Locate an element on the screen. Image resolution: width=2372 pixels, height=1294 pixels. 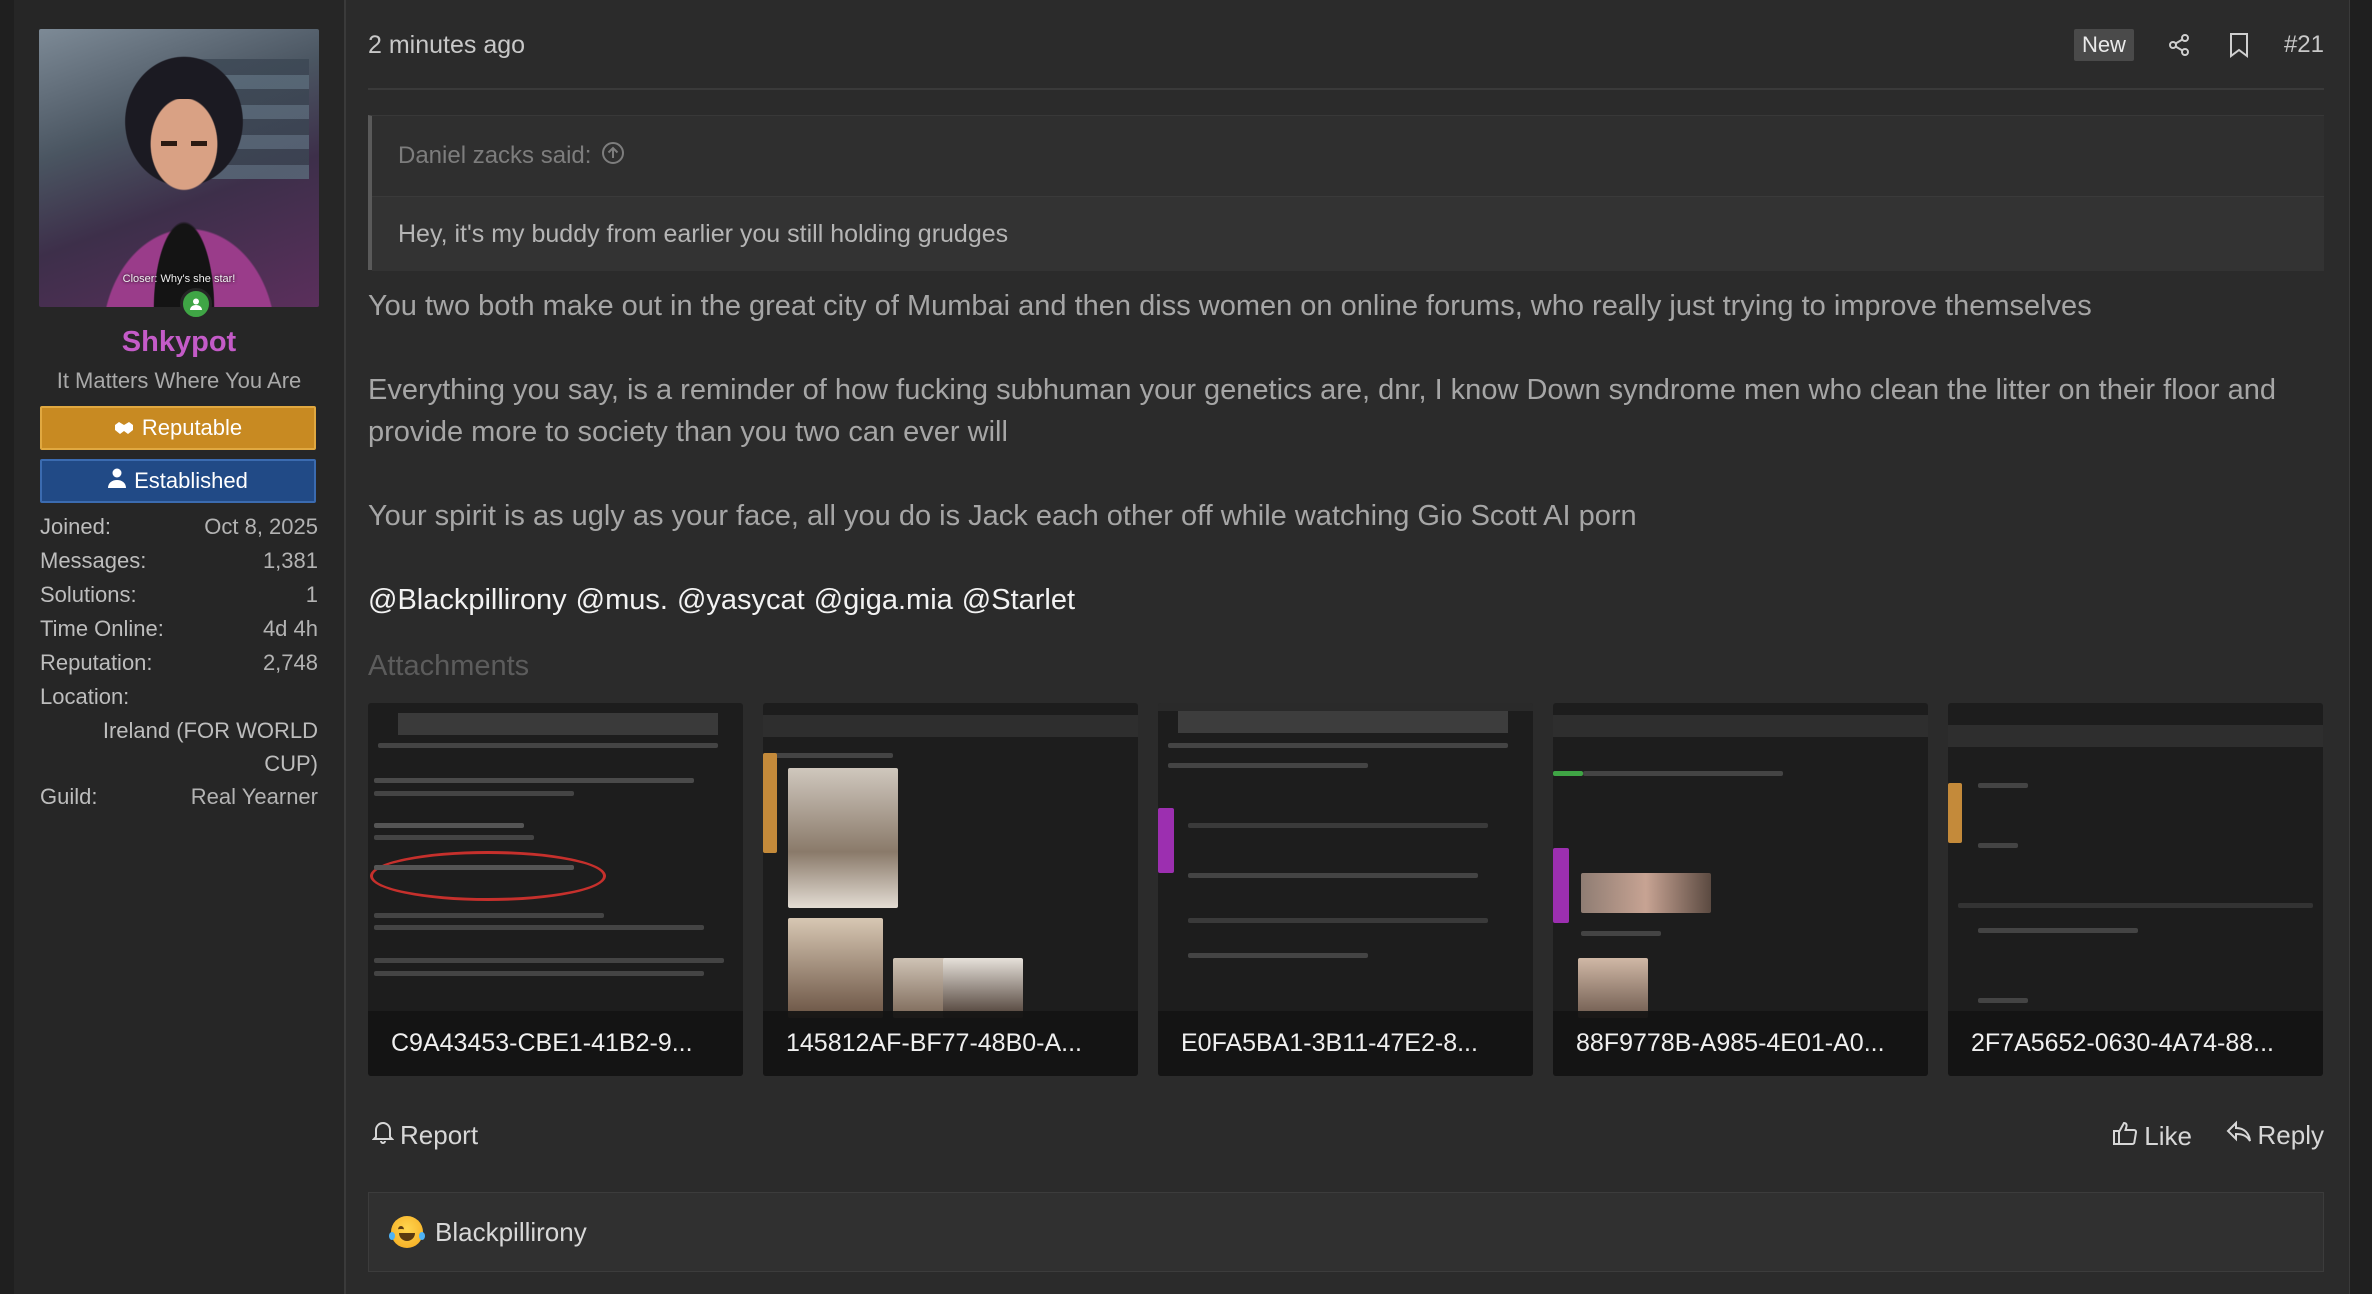
bell-icon is located at coordinates (383, 1135).